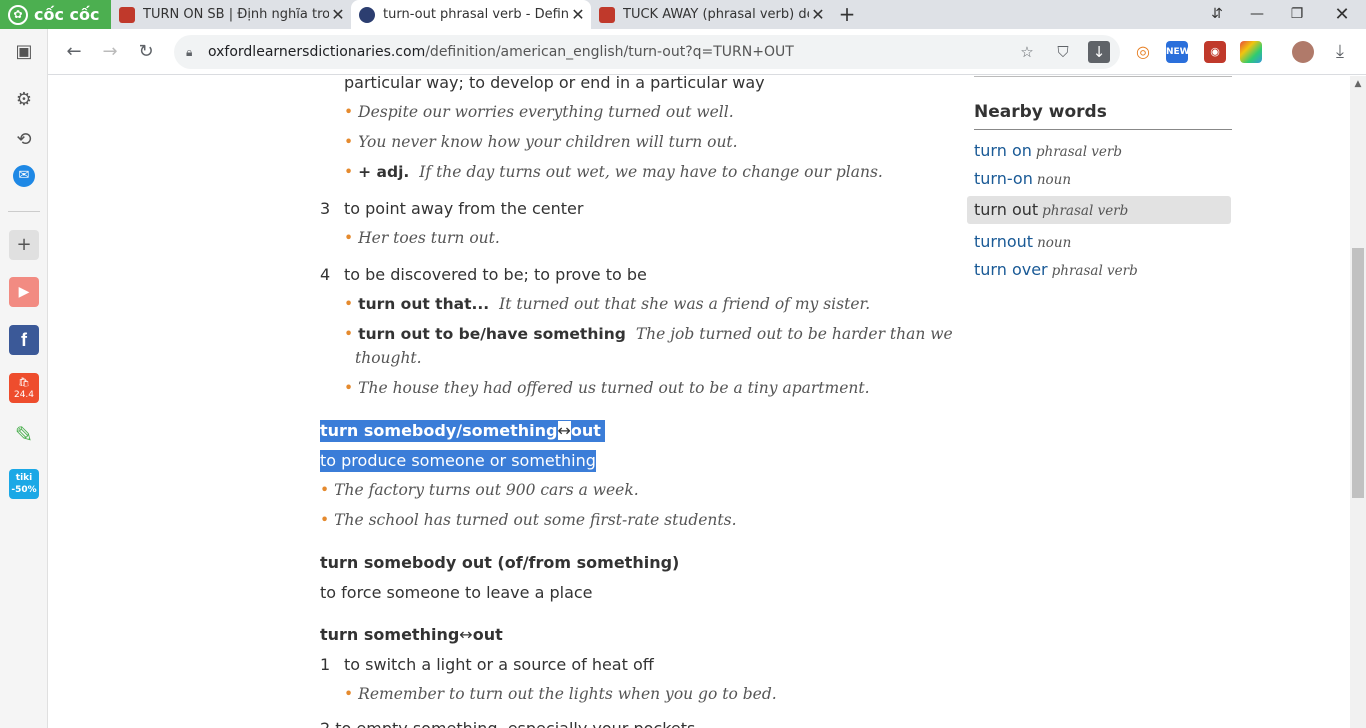 Image resolution: width=1366 pixels, height=728 pixels. I want to click on sense-number: 3, so click(325, 208).